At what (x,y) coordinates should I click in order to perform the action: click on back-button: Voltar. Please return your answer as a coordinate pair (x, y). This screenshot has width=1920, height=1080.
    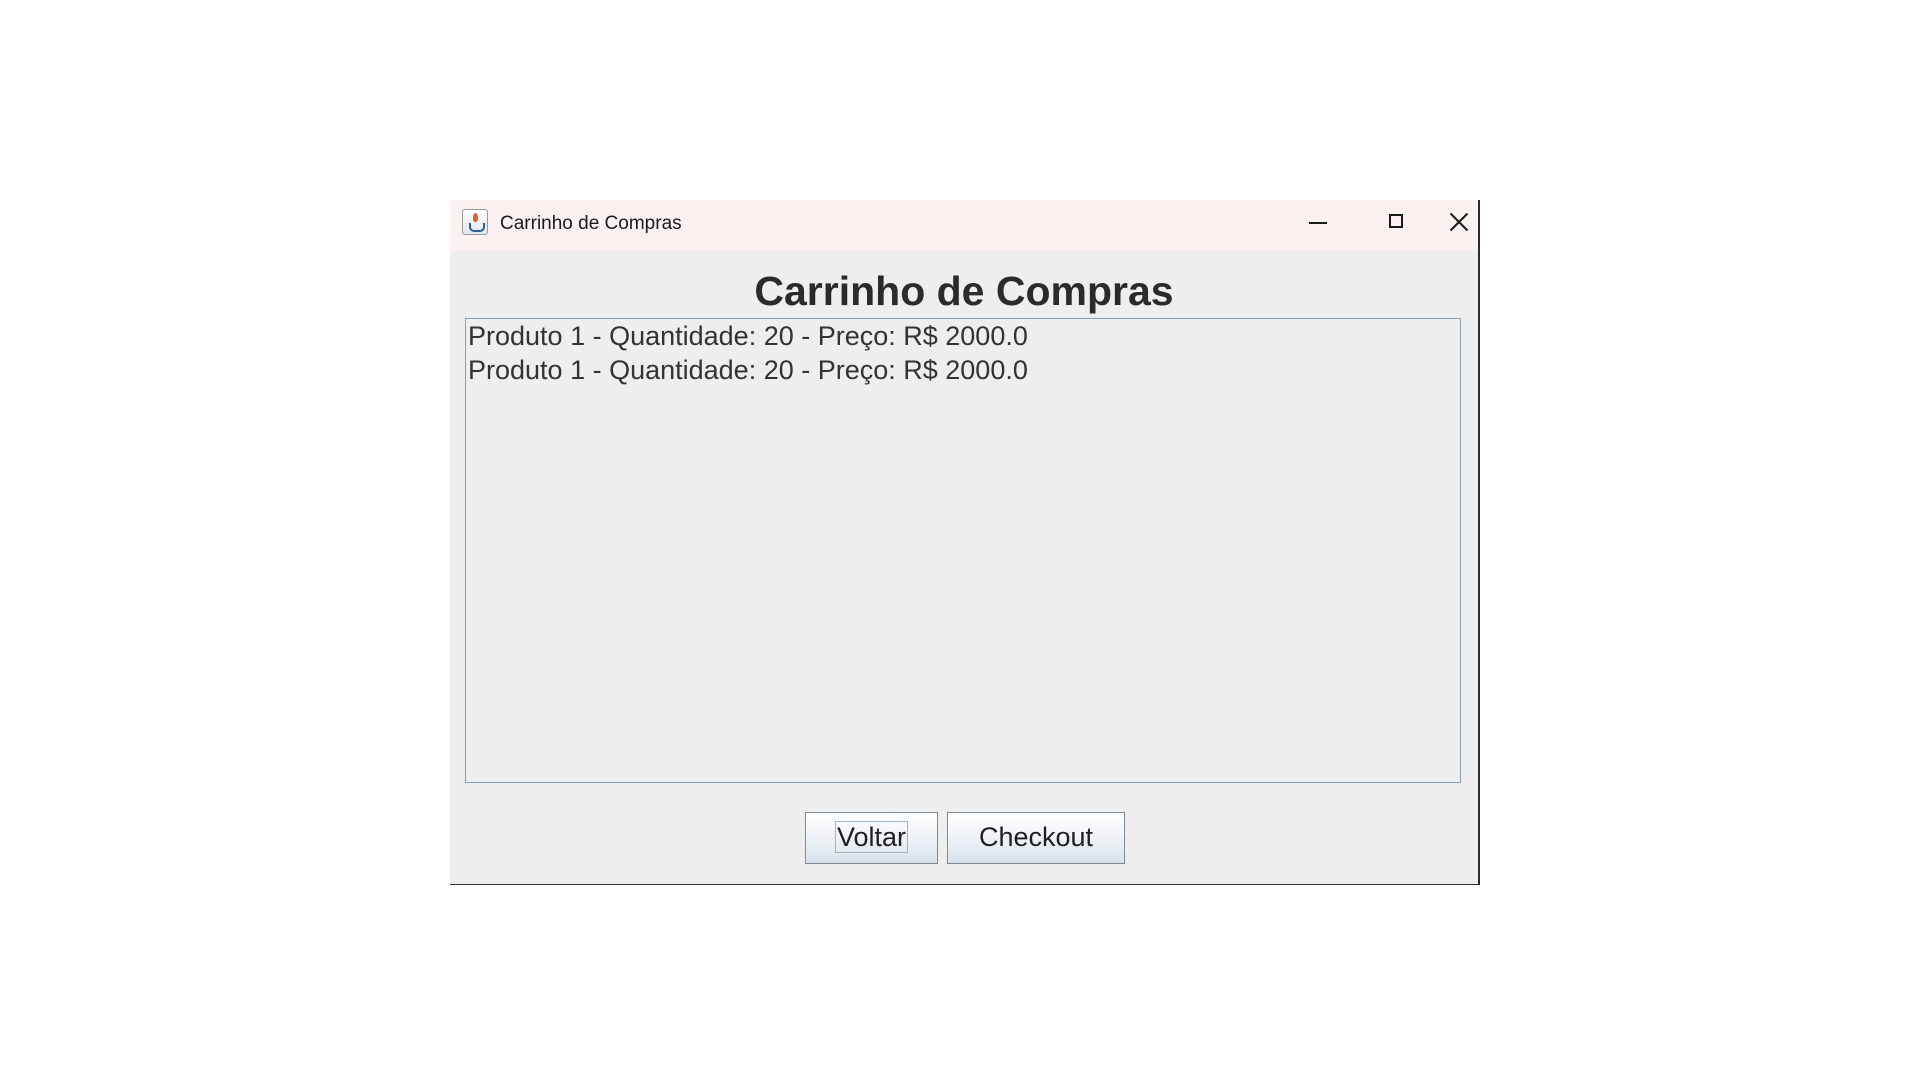
    Looking at the image, I should click on (871, 838).